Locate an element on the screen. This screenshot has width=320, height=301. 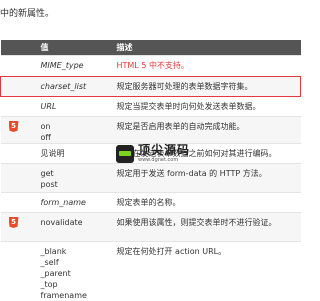
table-row: form_name规定表单的名称。 is located at coordinates (151, 203).